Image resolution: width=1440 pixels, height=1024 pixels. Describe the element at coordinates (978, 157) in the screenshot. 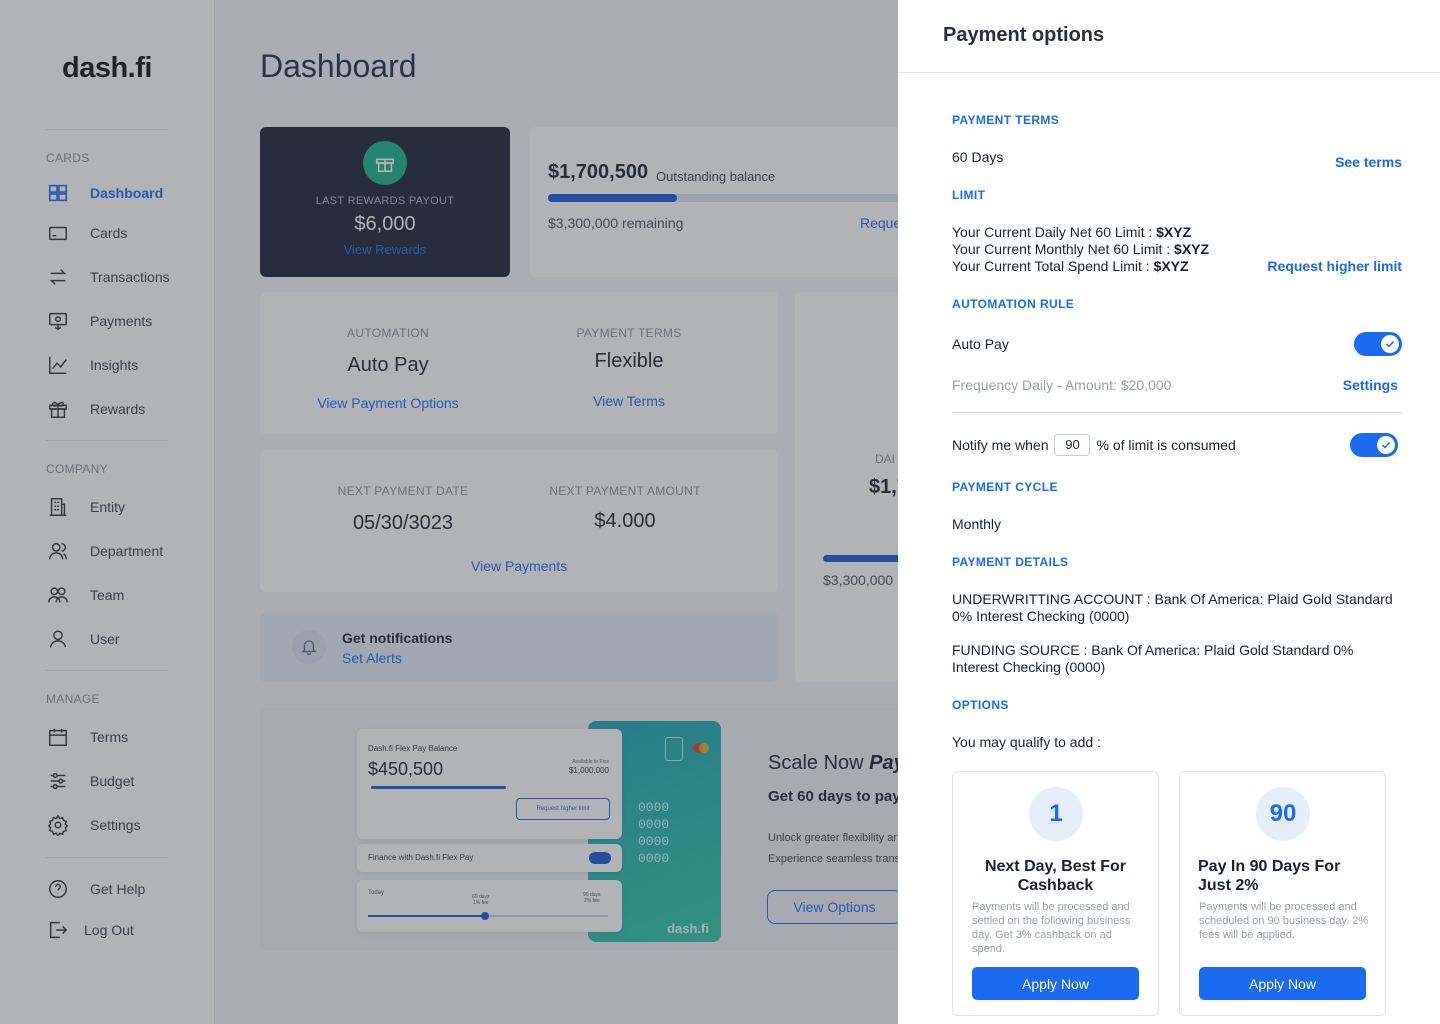

I see `payment-terms-value: 60 Days` at that location.